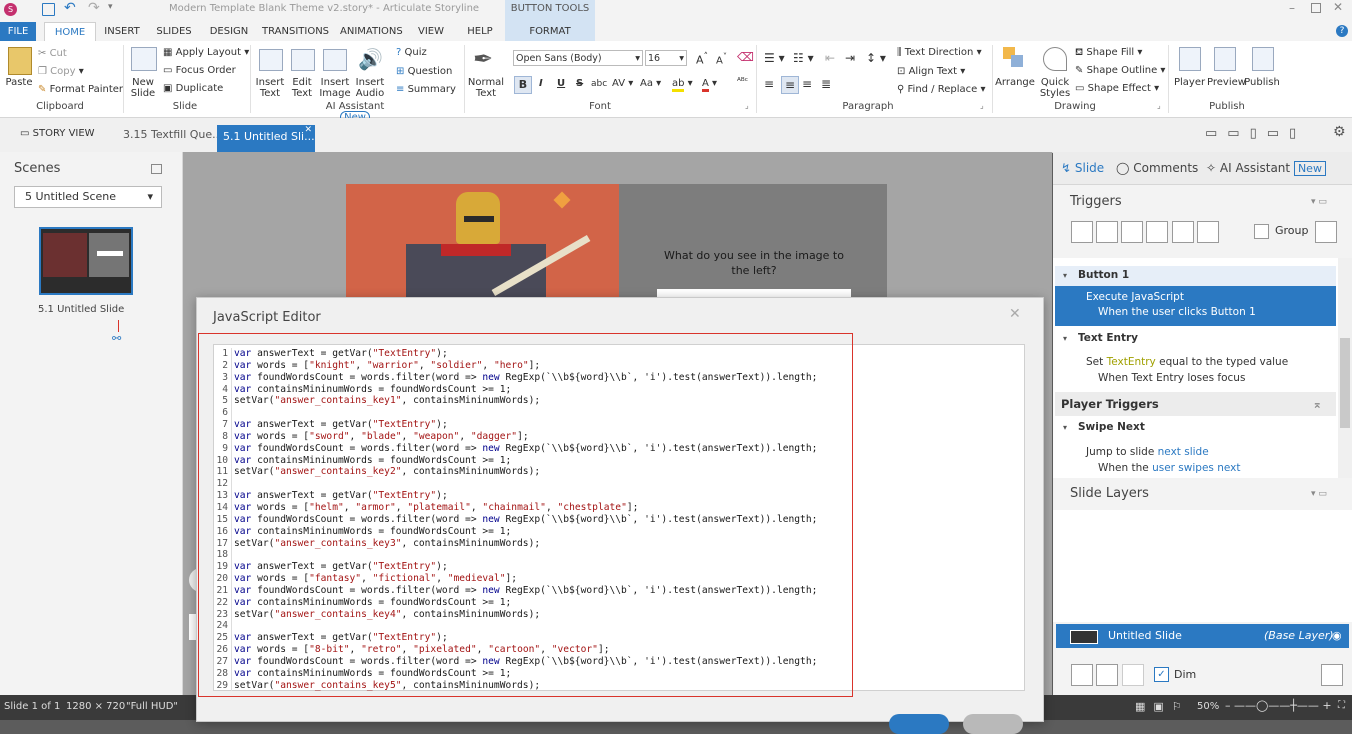  I want to click on numbering-icon: ☷ ▾, so click(803, 58).